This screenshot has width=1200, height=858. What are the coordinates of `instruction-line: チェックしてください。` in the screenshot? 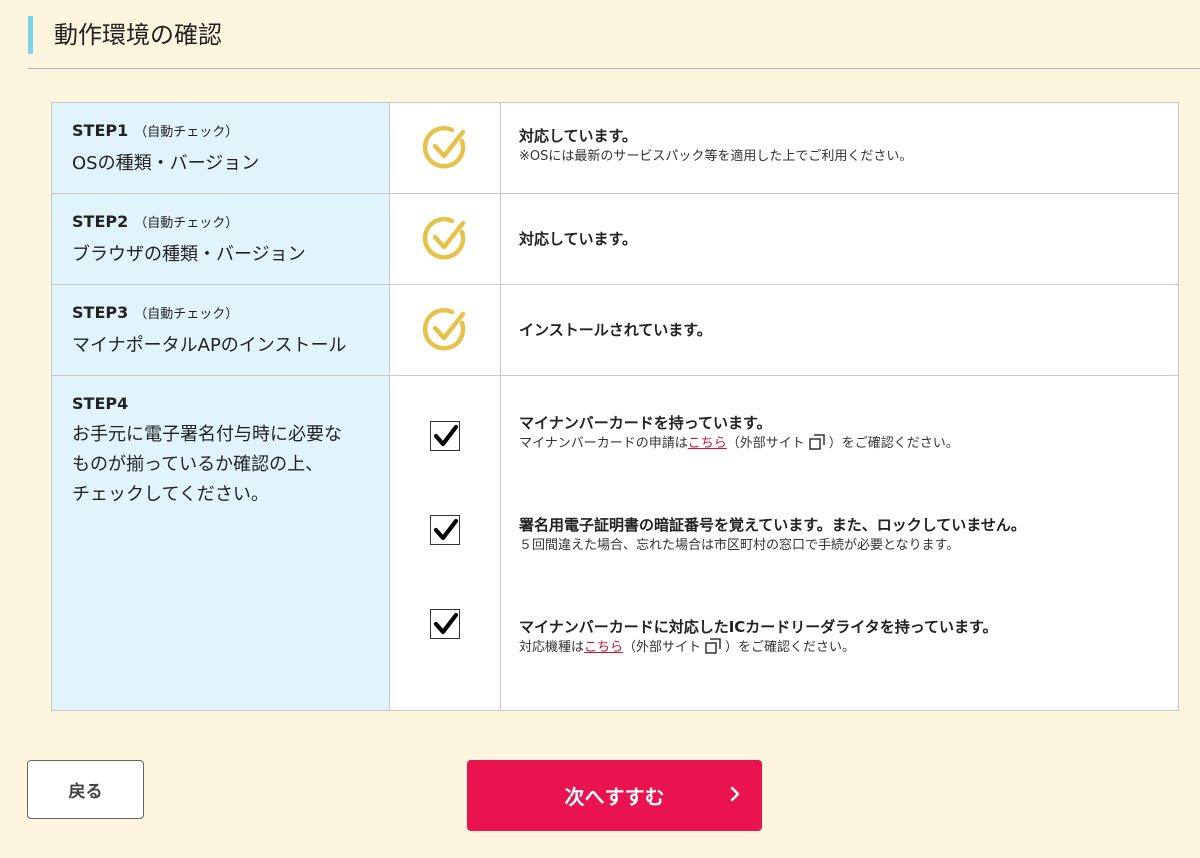 It's located at (170, 494).